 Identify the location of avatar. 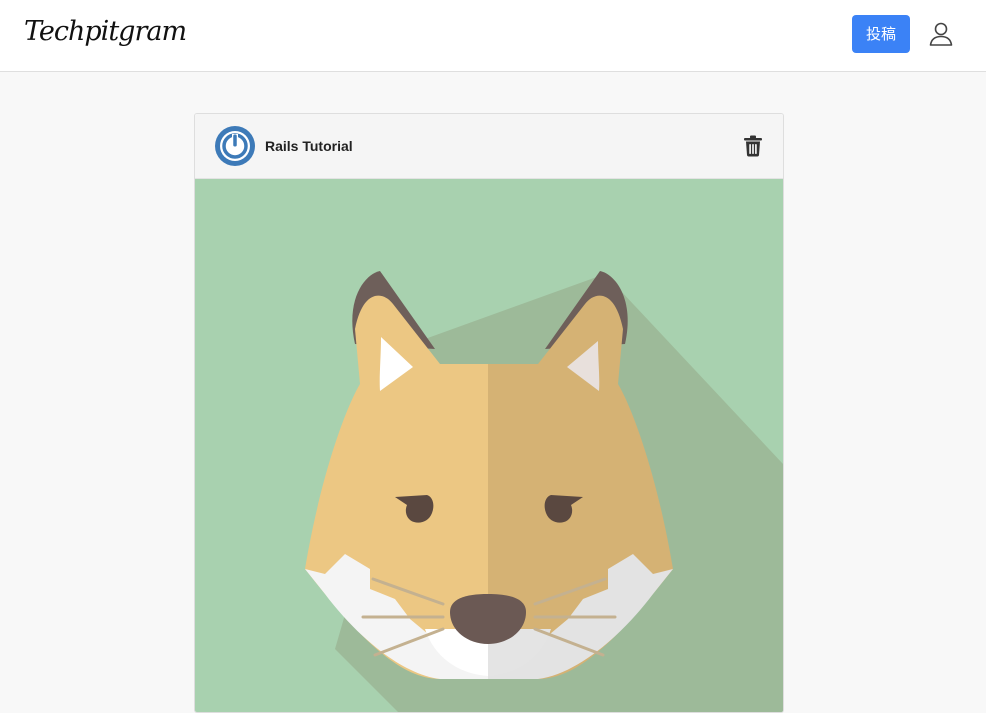
(235, 146).